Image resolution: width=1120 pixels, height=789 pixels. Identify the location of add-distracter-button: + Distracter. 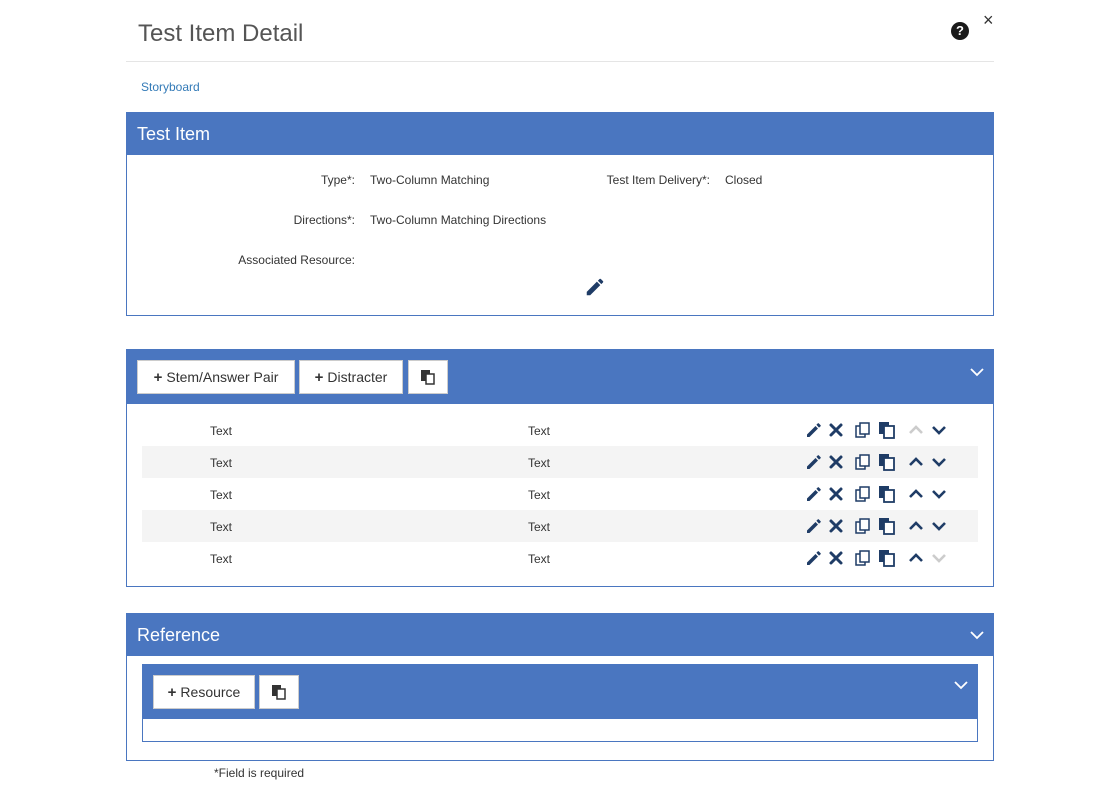
(351, 377).